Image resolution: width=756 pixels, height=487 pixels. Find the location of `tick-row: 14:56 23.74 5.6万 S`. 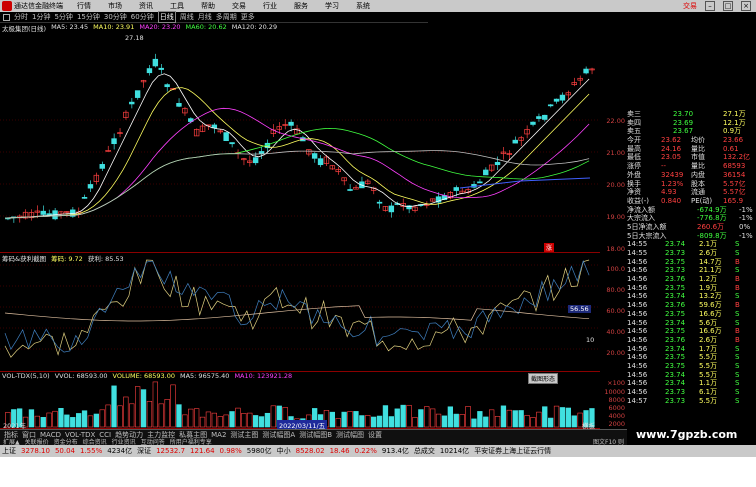

tick-row: 14:56 23.74 5.6万 S is located at coordinates (691, 323).